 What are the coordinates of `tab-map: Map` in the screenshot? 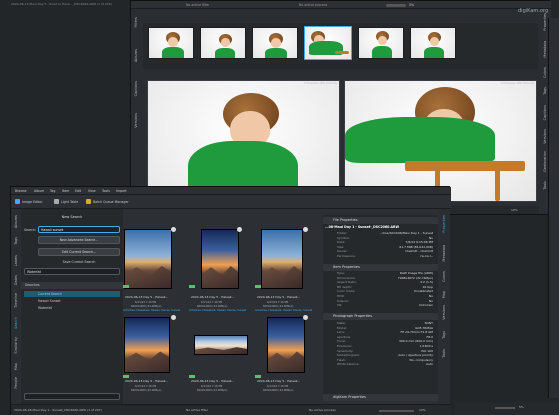 It's located at (16, 366).